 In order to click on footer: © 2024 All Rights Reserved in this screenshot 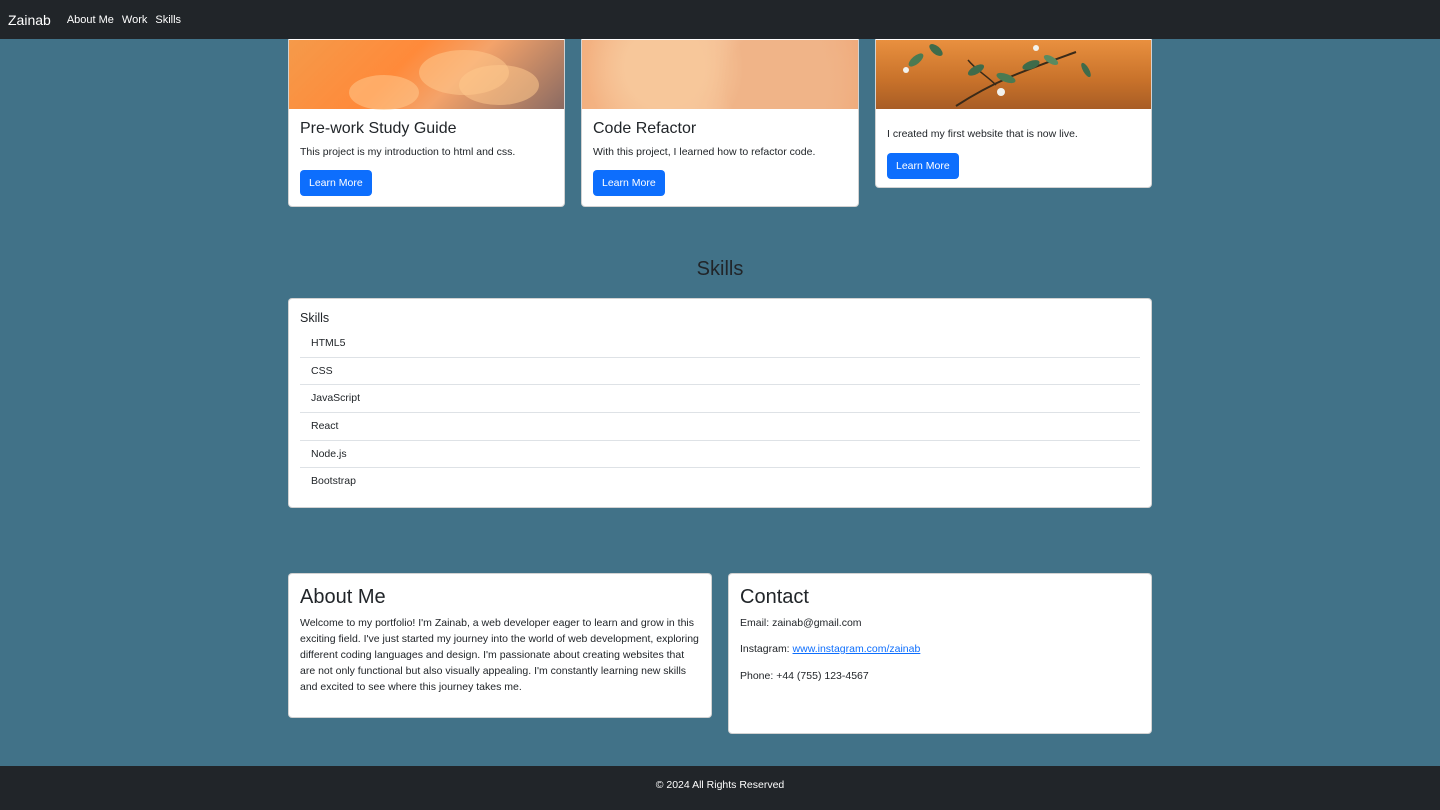, I will do `click(720, 788)`.